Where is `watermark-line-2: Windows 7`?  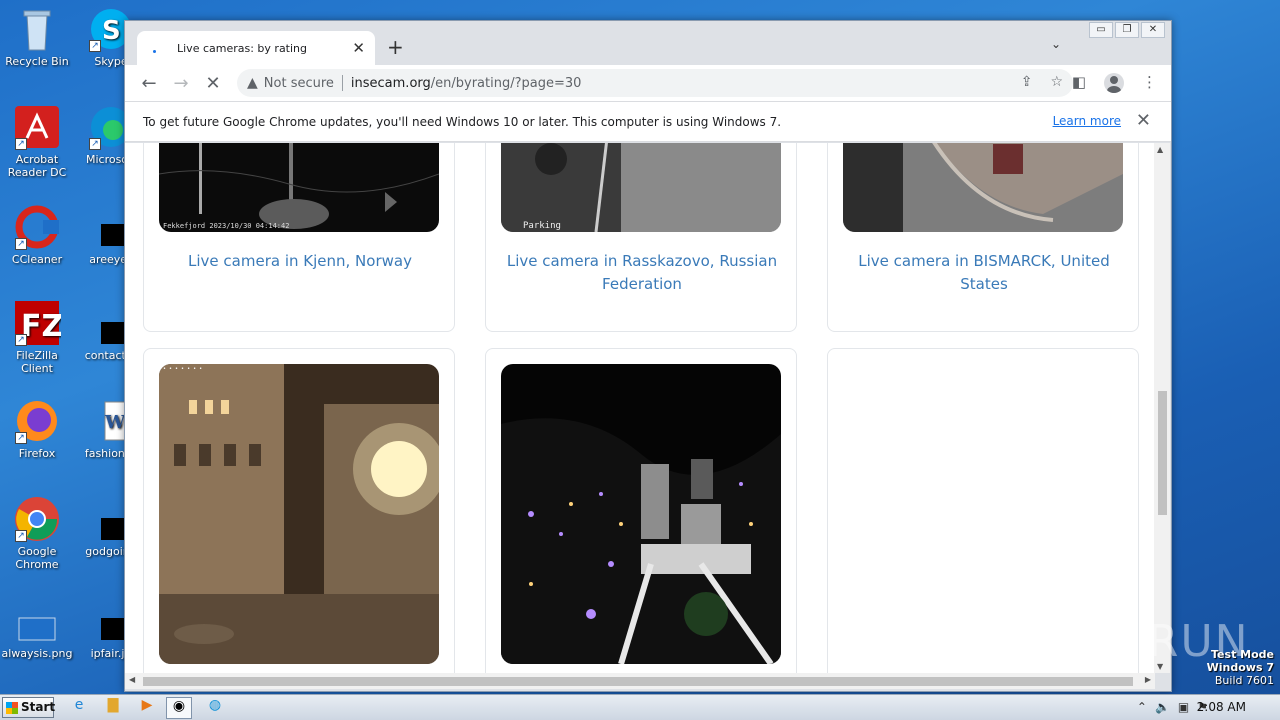
watermark-line-2: Windows 7 is located at coordinates (1240, 667).